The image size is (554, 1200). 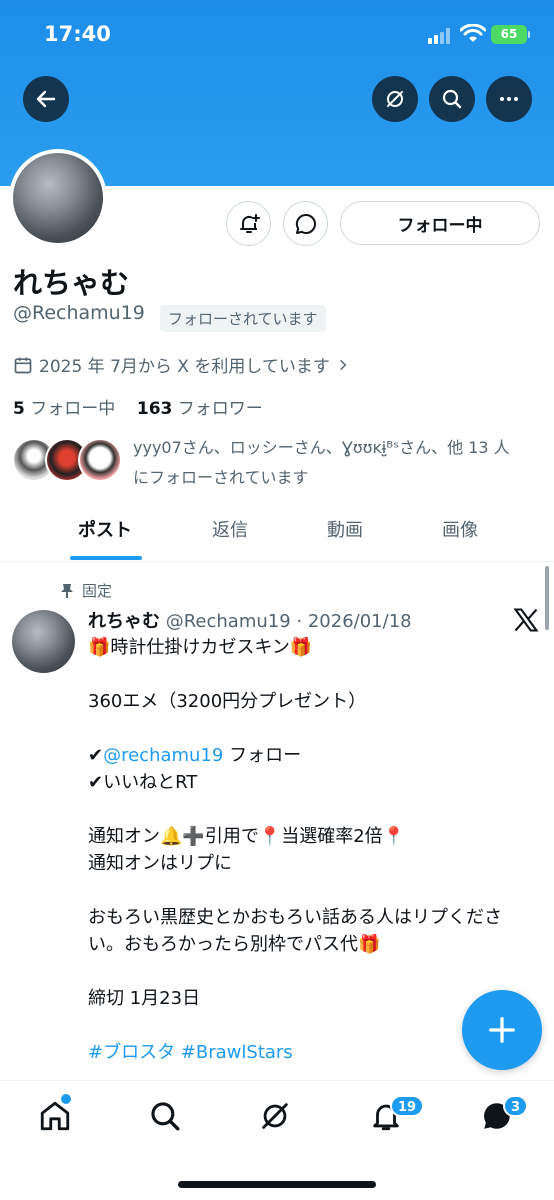 I want to click on notify-button, so click(x=248, y=223).